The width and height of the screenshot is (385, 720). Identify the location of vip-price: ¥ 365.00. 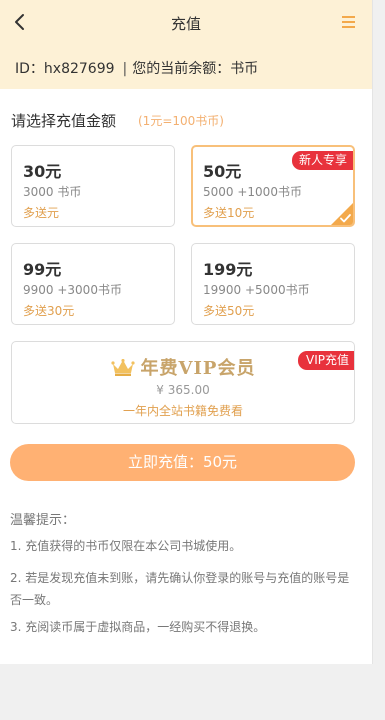
(183, 390).